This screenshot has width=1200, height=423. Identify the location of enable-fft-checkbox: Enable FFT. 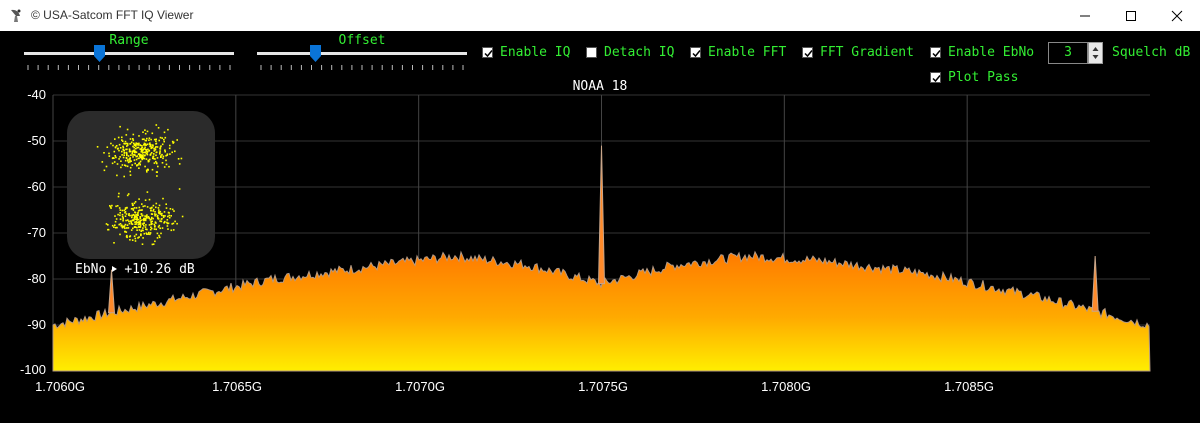
(738, 52).